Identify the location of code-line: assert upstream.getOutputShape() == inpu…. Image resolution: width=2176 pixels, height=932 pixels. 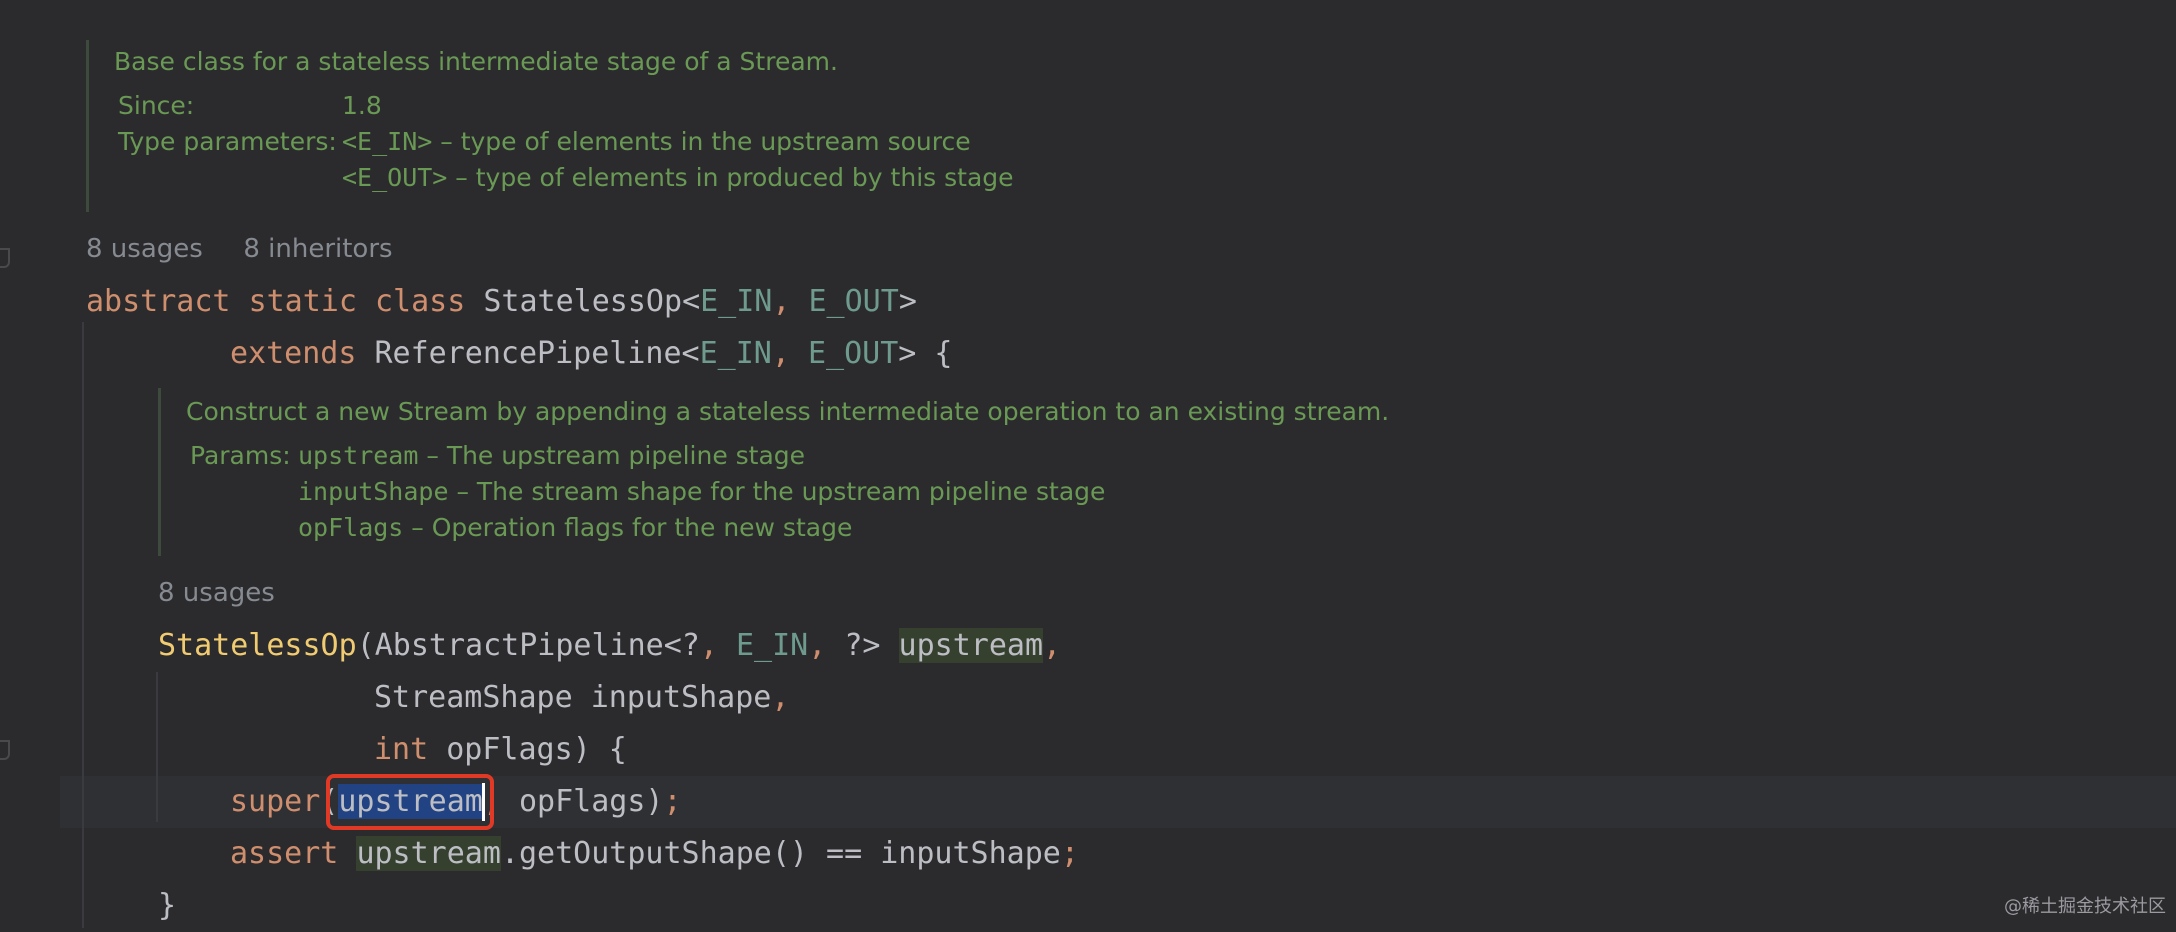
(654, 854).